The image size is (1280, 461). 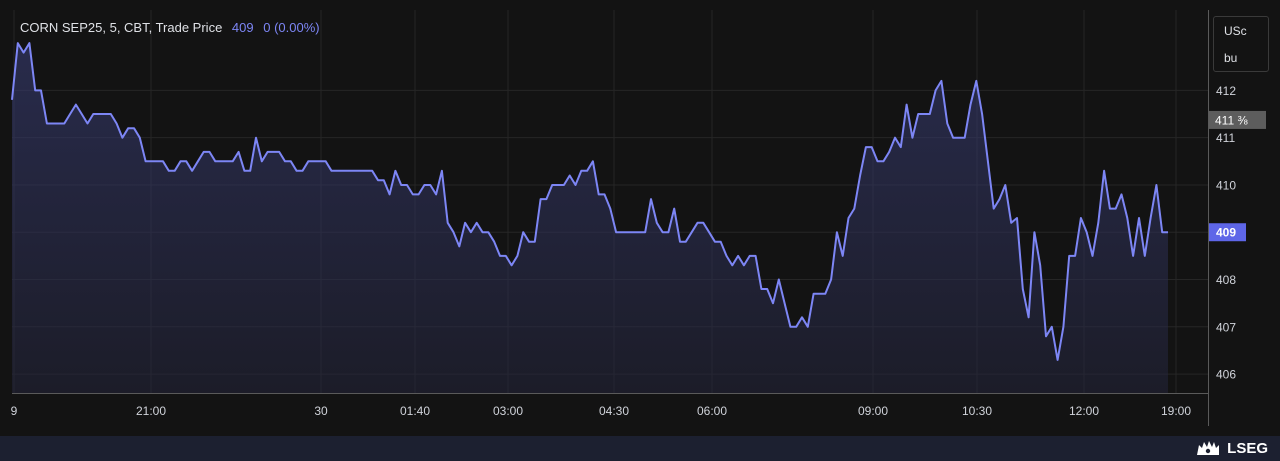 I want to click on legend-title: CORN SEP25, 5, CBT, Trade Price, so click(x=121, y=27).